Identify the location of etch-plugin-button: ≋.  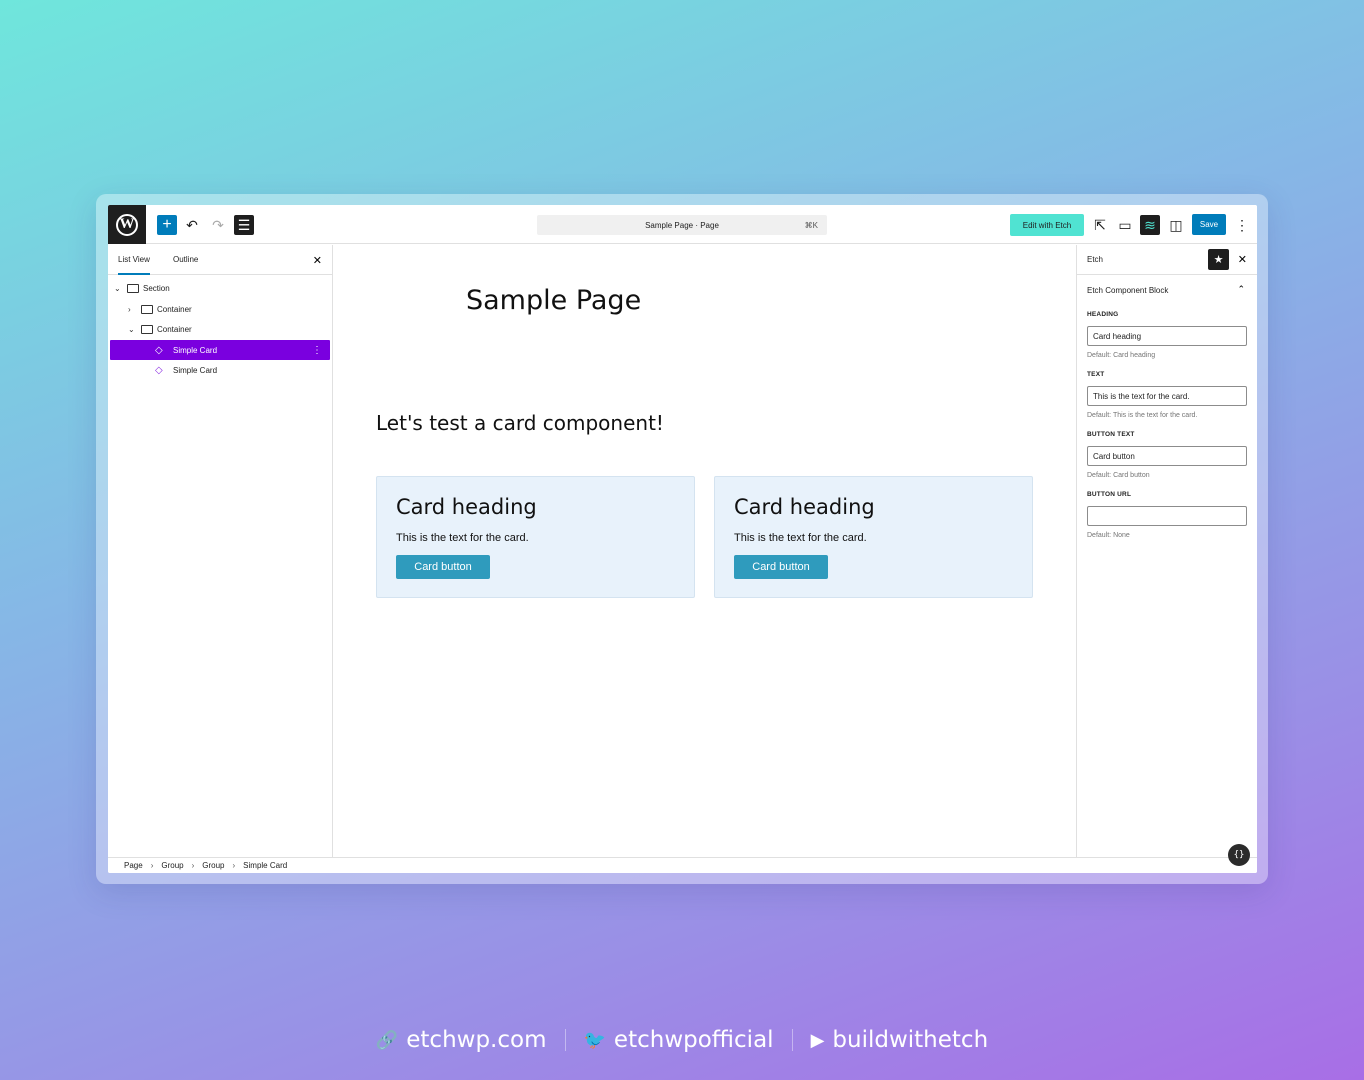
(1150, 225).